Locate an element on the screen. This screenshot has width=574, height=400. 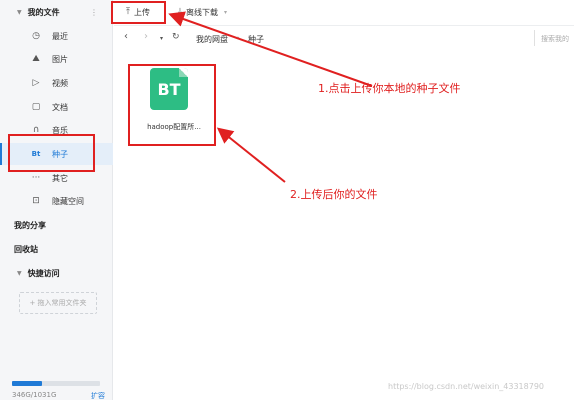
arrow-to-upload is located at coordinates (270, 49).